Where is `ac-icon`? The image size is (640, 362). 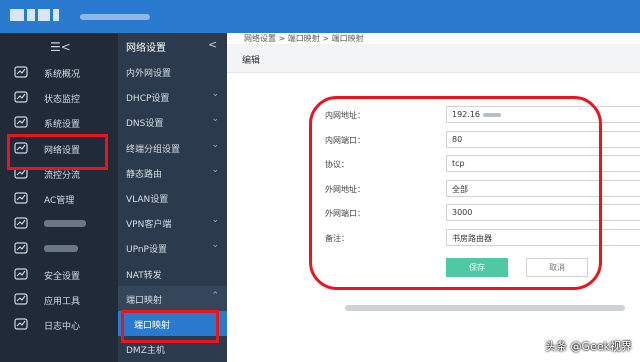
ac-icon is located at coordinates (21, 198).